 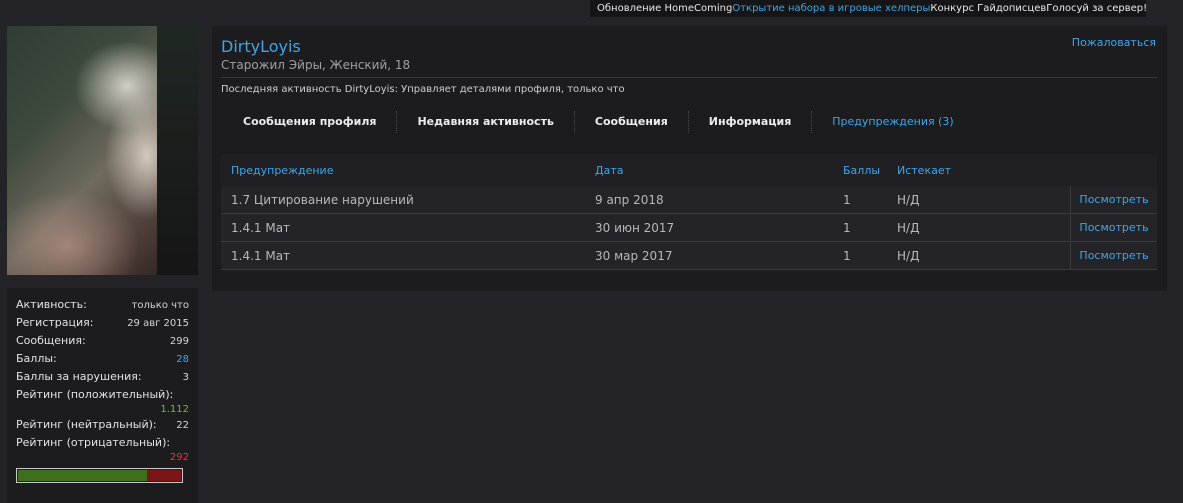 I want to click on rating-bar-positive, so click(x=82, y=475).